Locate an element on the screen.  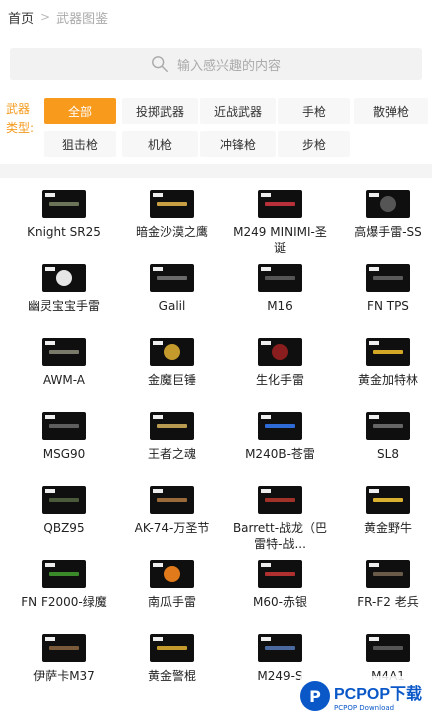
chip-smg: 冲锋枪 is located at coordinates (238, 144).